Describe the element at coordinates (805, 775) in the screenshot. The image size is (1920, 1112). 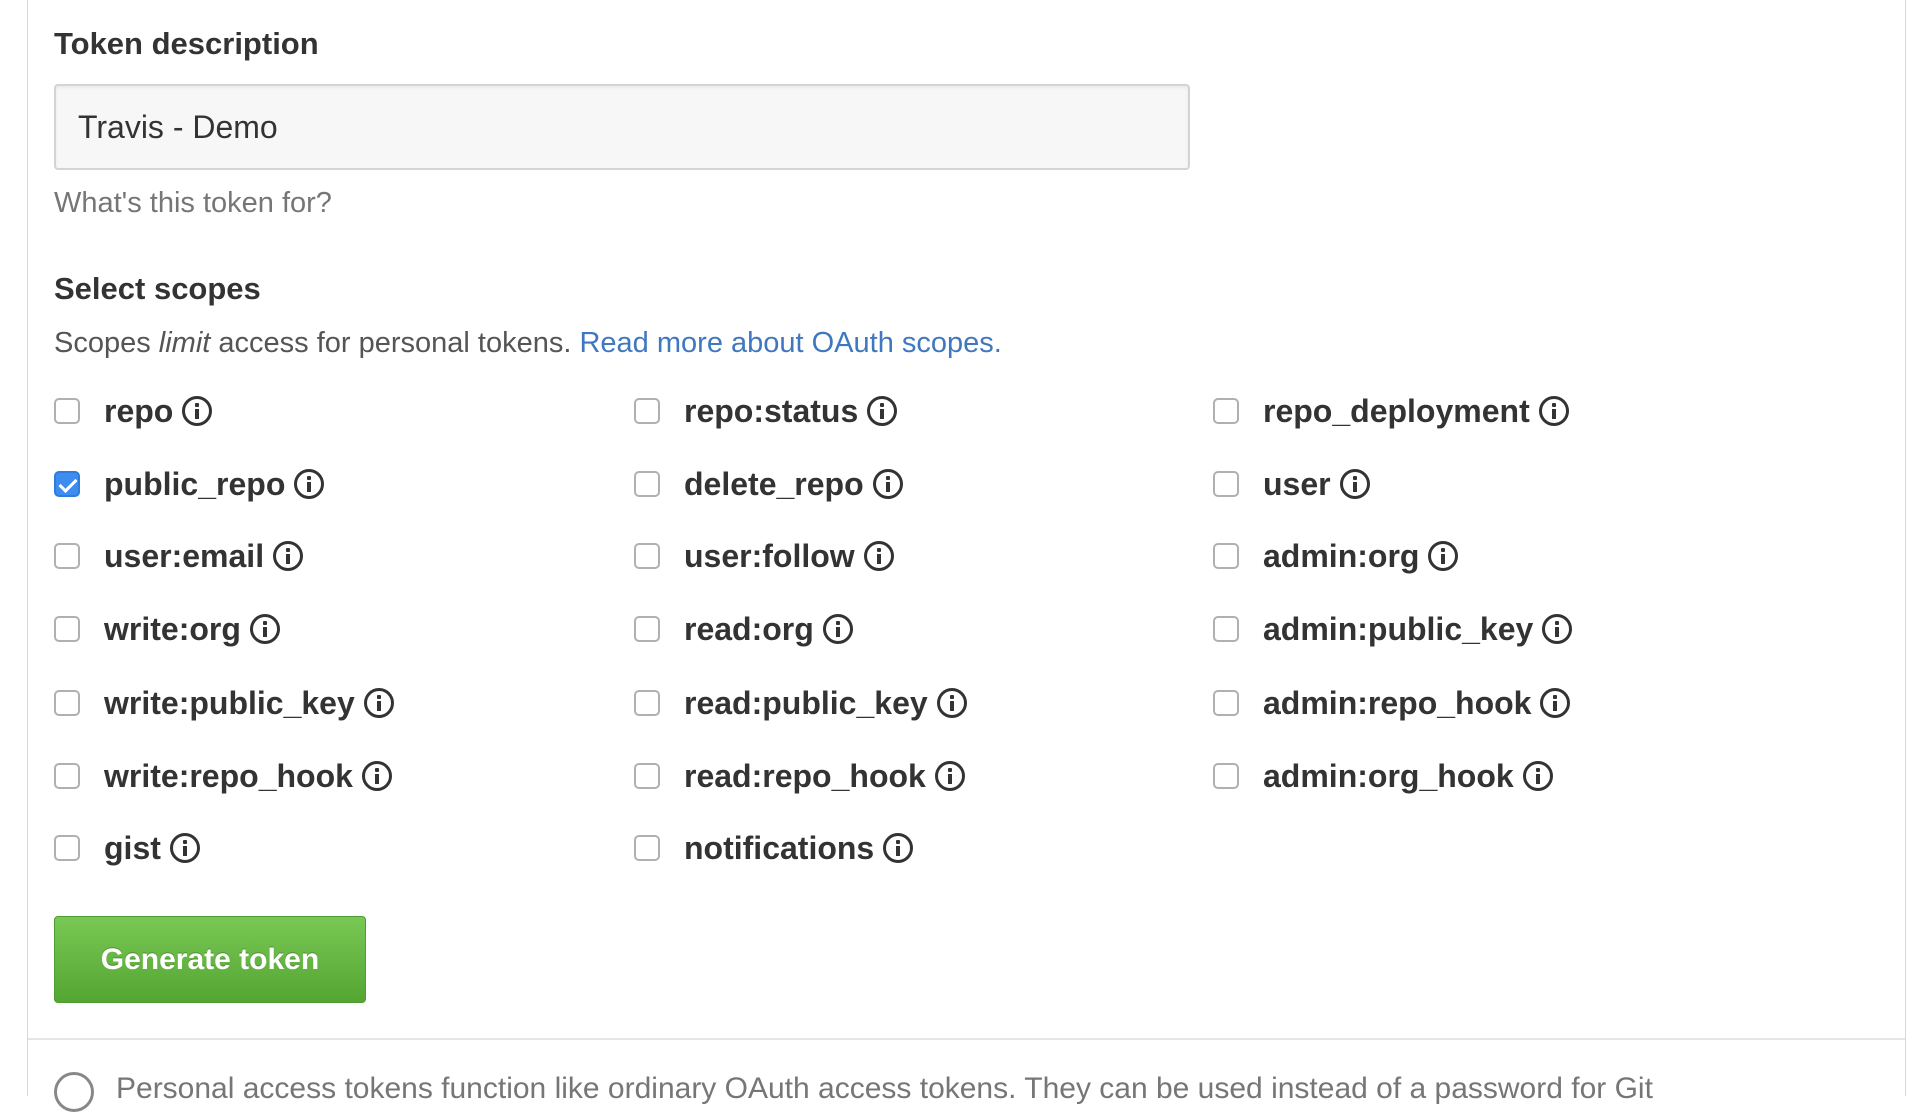
I see `scope-label-read-repo-hook: read:repo_hook` at that location.